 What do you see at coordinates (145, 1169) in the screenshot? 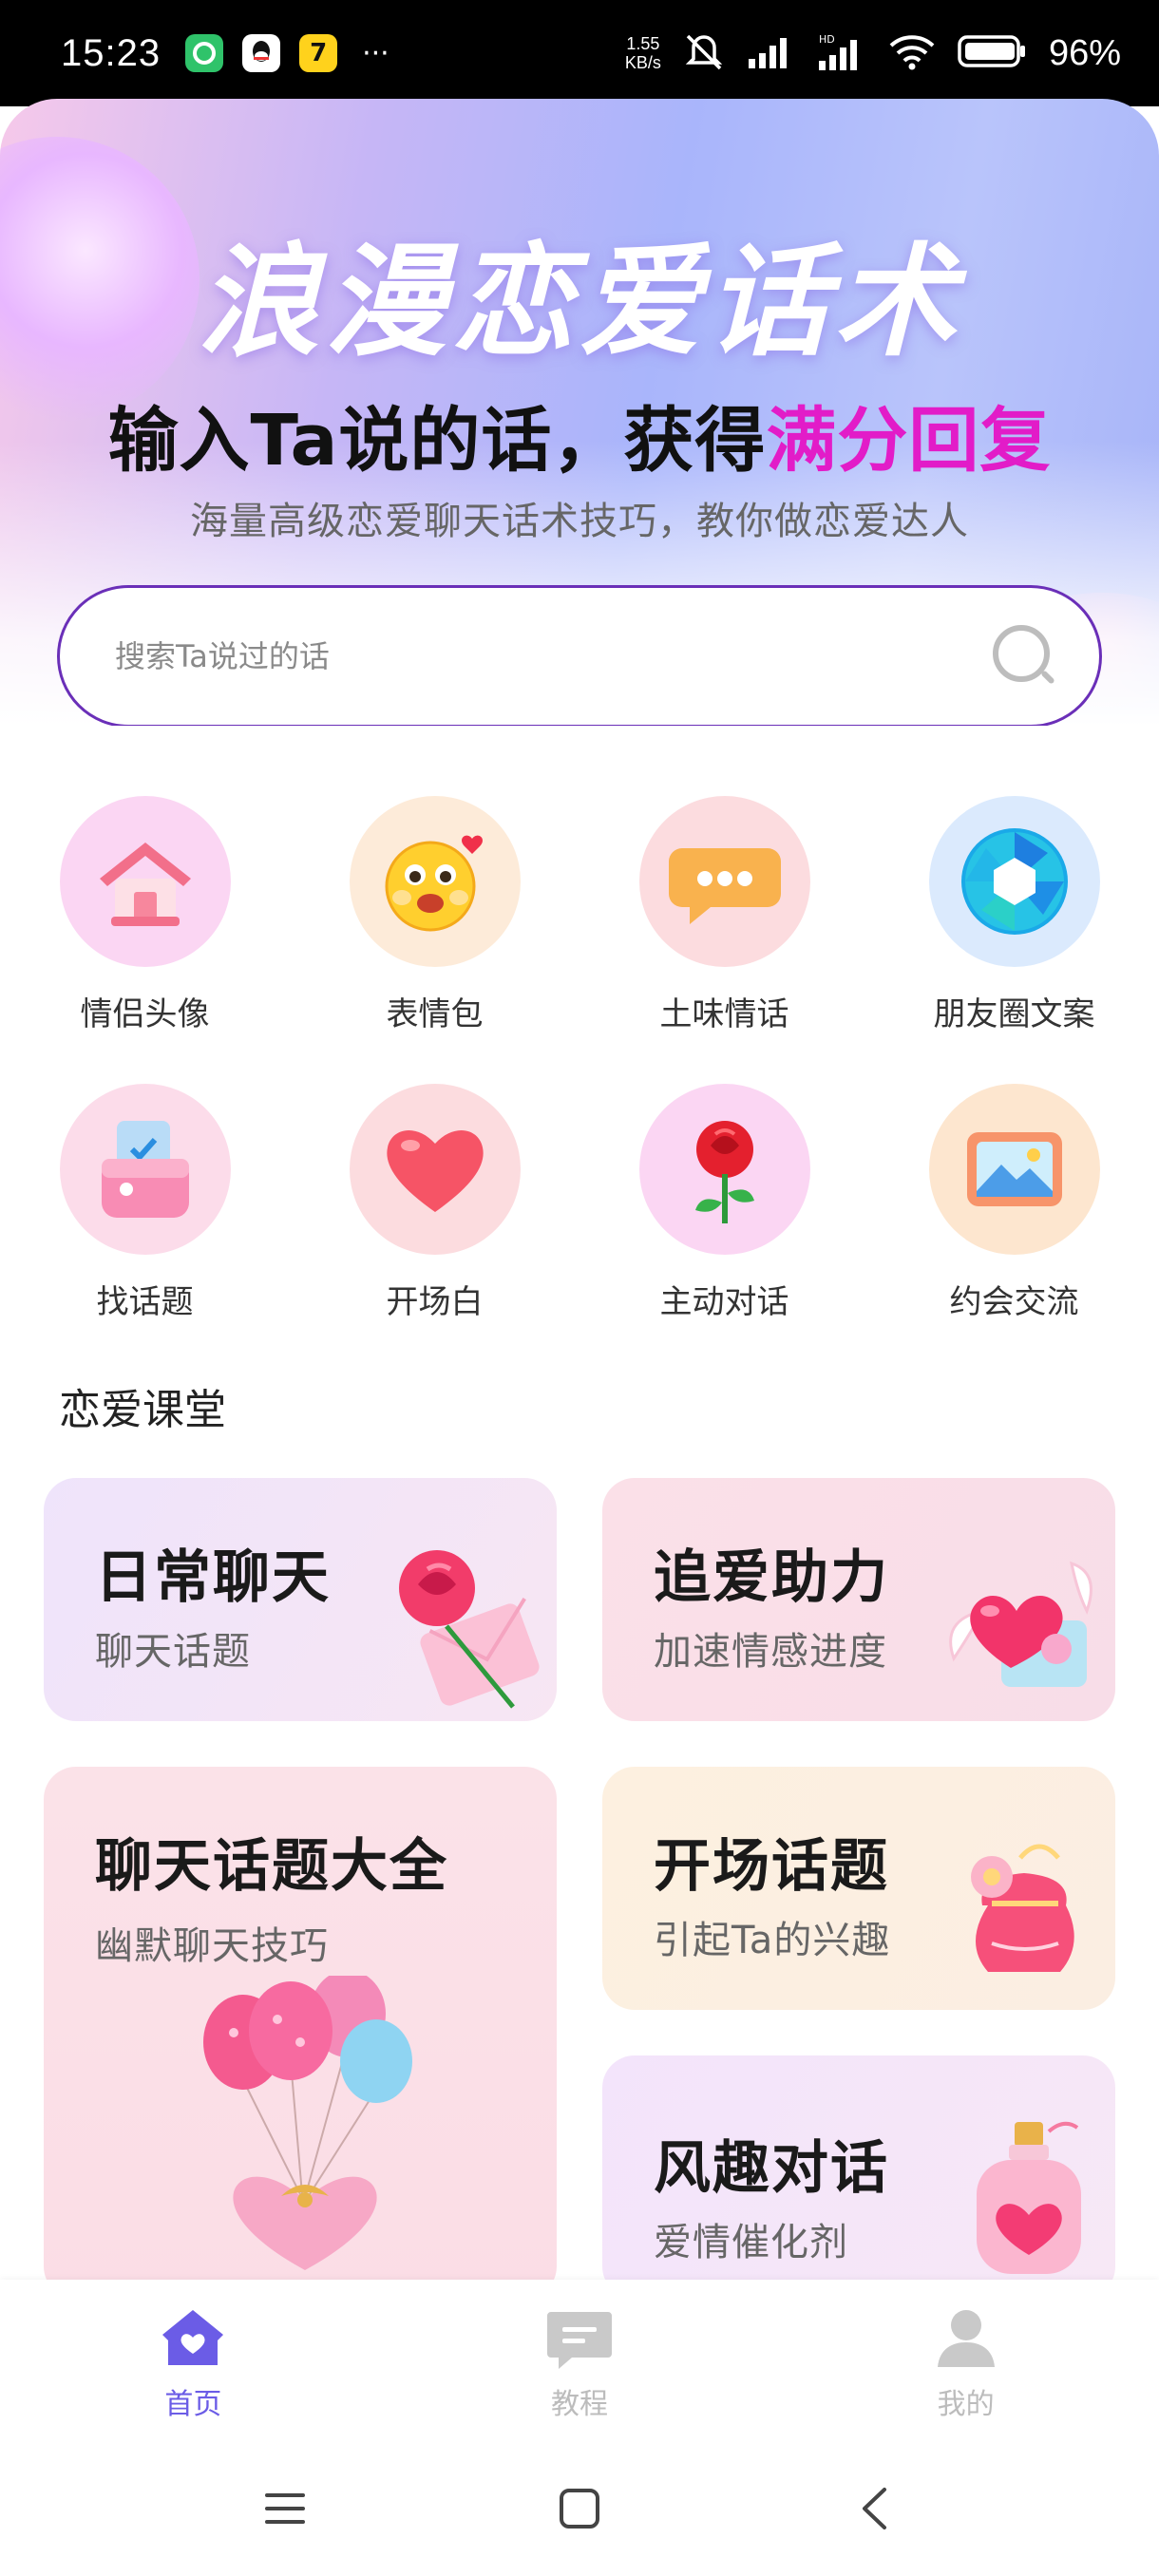
I see `wallet-icon` at bounding box center [145, 1169].